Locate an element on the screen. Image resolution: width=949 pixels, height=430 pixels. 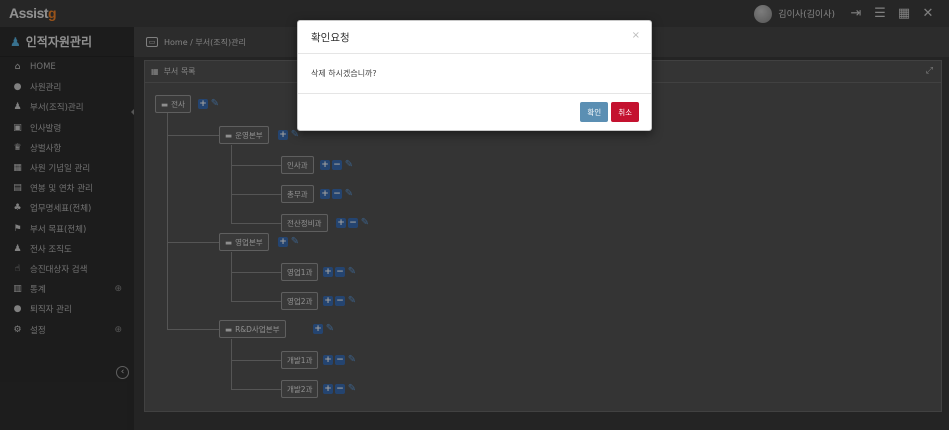
dialog-message: 삭제 하시겠습니까? is located at coordinates (344, 73).